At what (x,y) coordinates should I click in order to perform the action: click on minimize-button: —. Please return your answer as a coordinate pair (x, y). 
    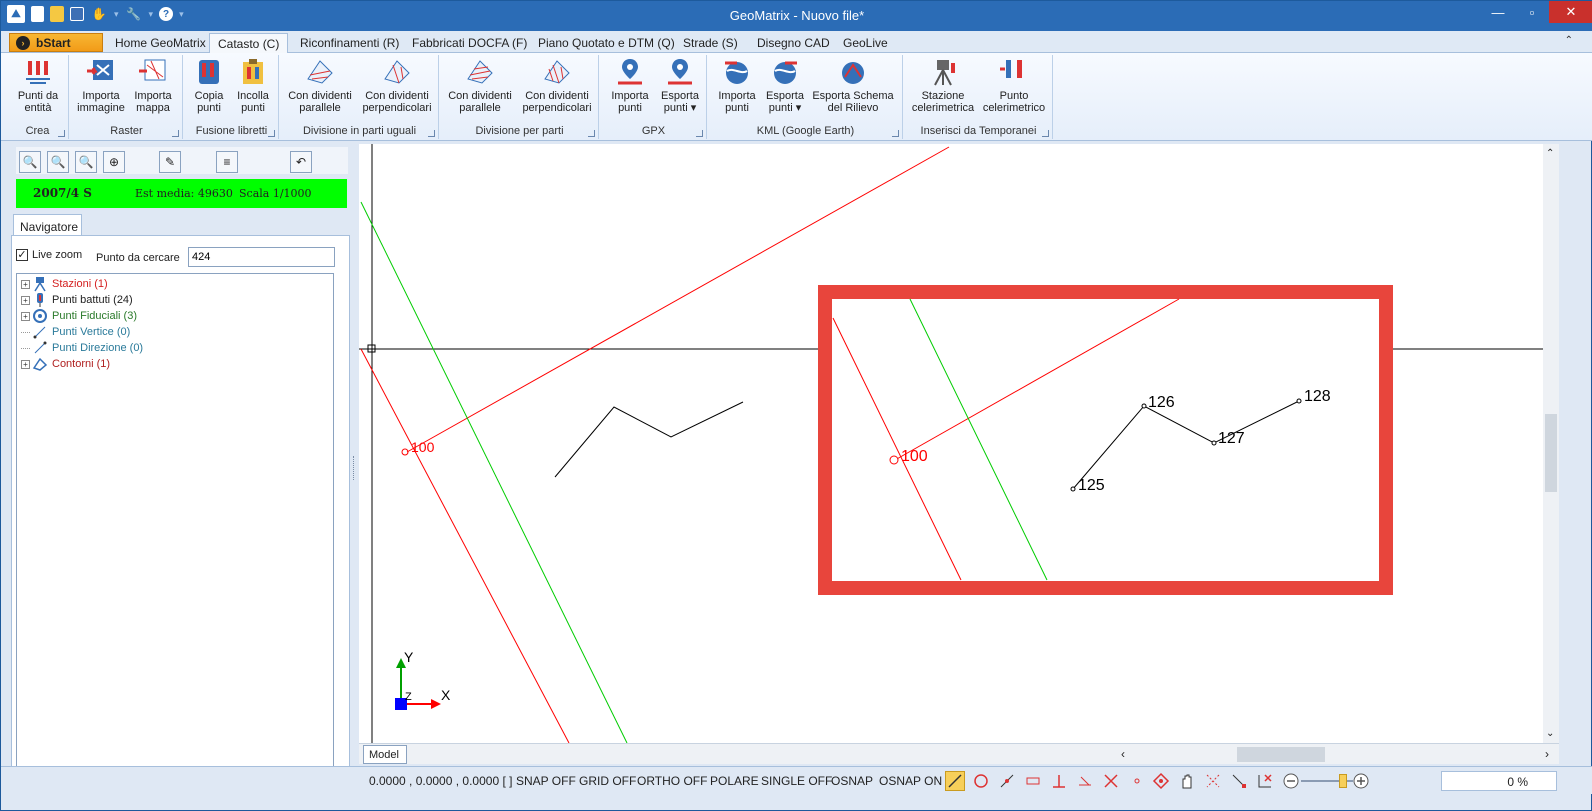
    Looking at the image, I should click on (1498, 12).